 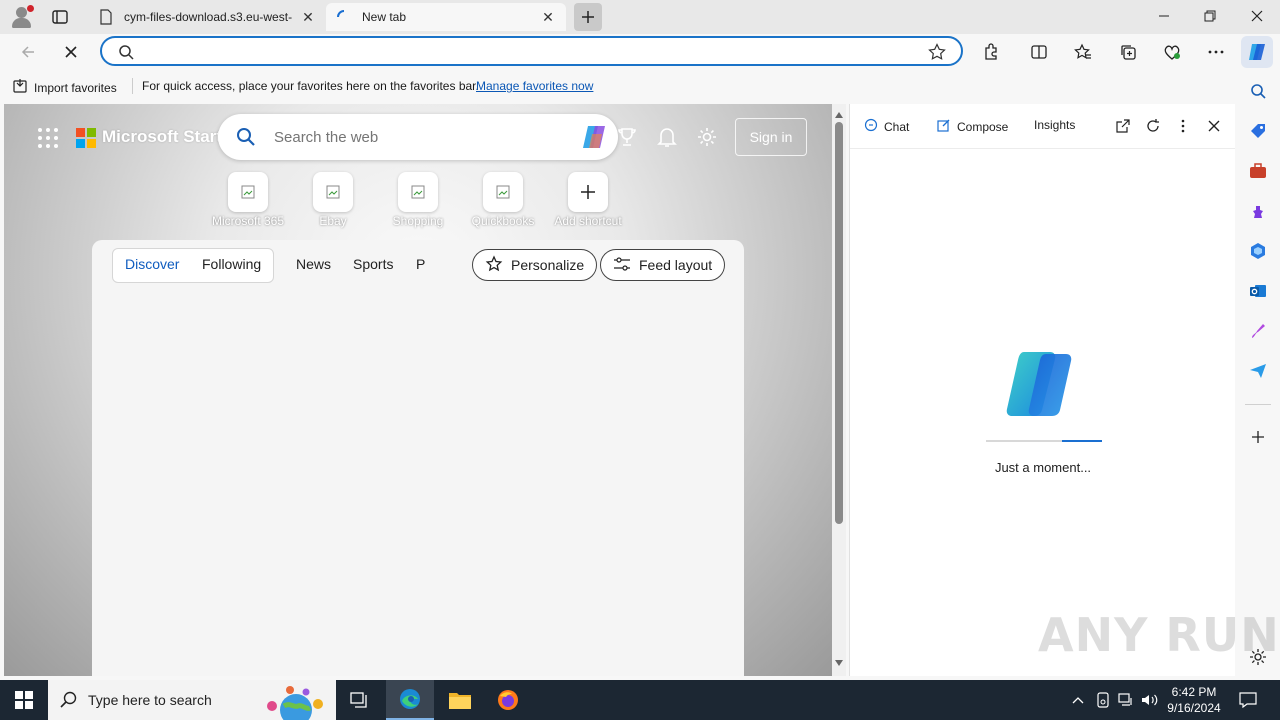 I want to click on rewards-trophy-icon, so click(x=627, y=137).